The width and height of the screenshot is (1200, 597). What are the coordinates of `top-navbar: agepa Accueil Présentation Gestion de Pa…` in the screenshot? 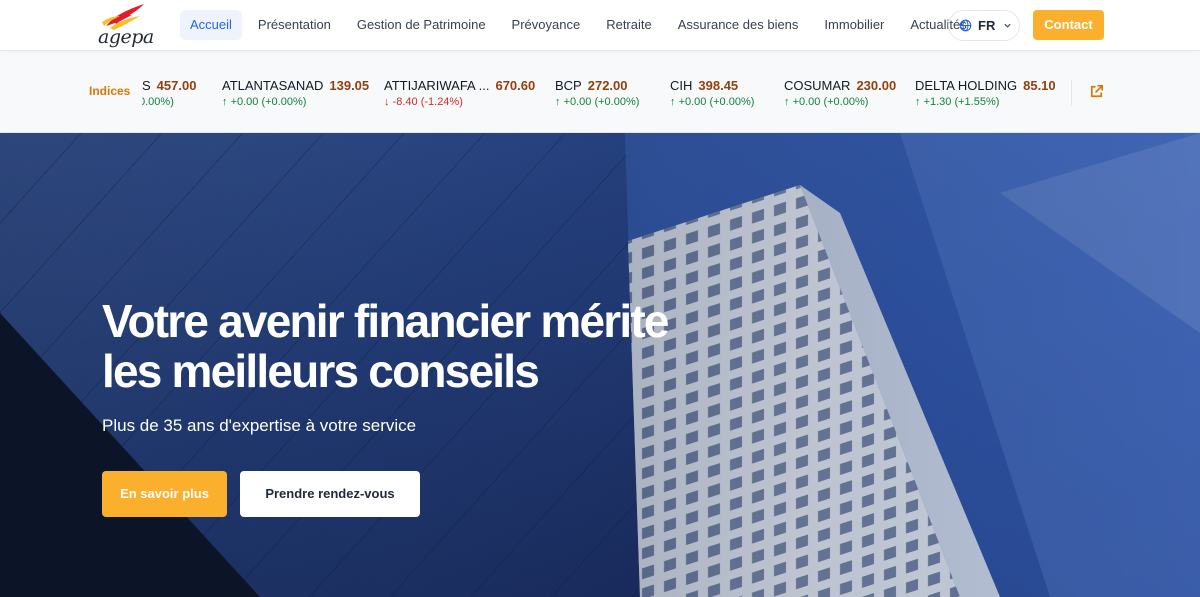 It's located at (600, 25).